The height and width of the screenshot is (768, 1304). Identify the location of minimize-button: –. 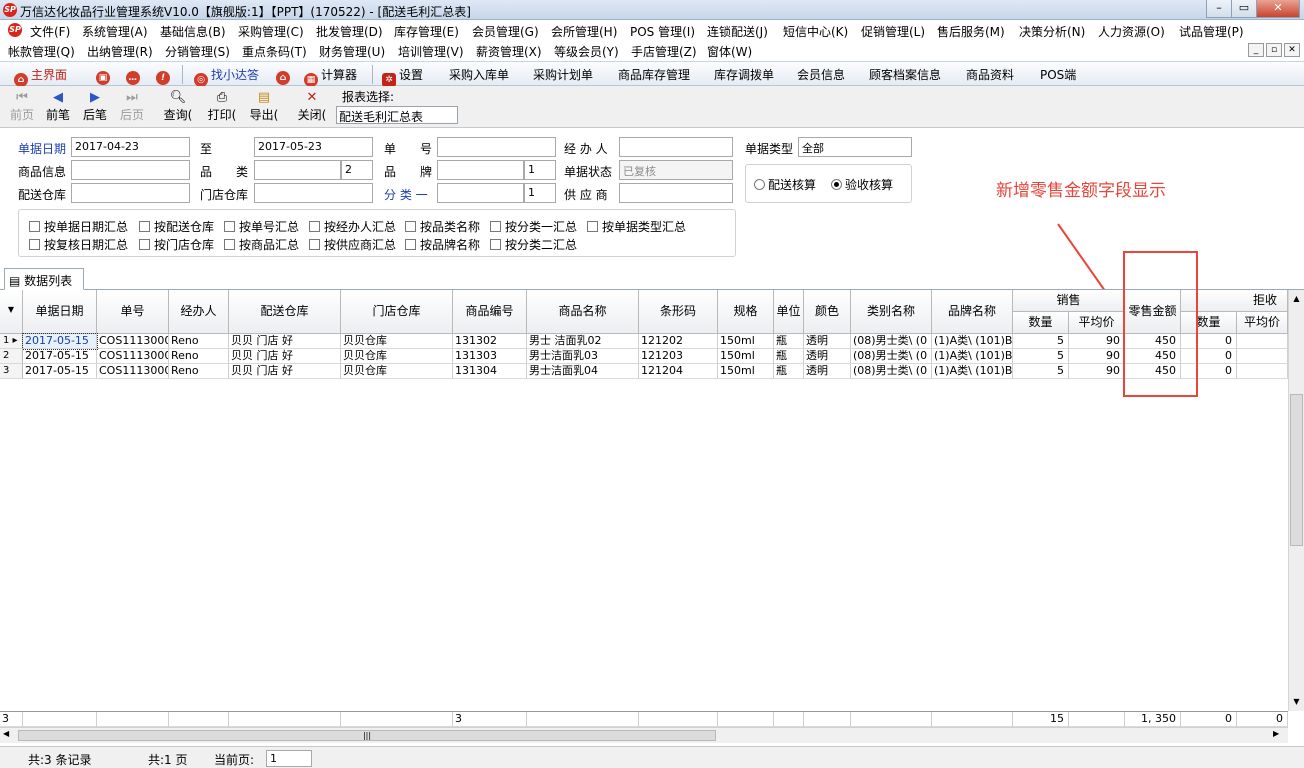
(1219, 9).